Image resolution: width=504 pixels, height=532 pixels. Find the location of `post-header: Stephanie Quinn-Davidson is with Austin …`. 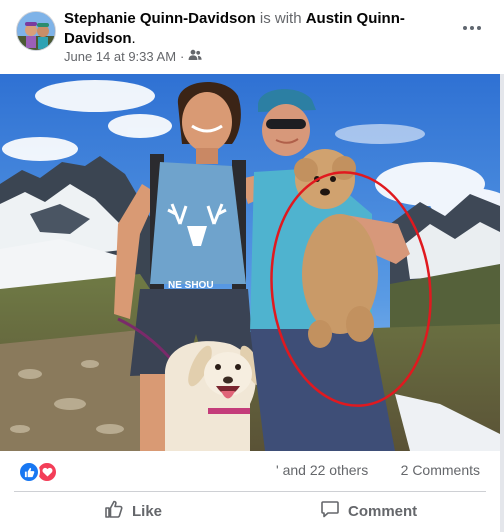

post-header: Stephanie Quinn-Davidson is with Austin … is located at coordinates (252, 37).